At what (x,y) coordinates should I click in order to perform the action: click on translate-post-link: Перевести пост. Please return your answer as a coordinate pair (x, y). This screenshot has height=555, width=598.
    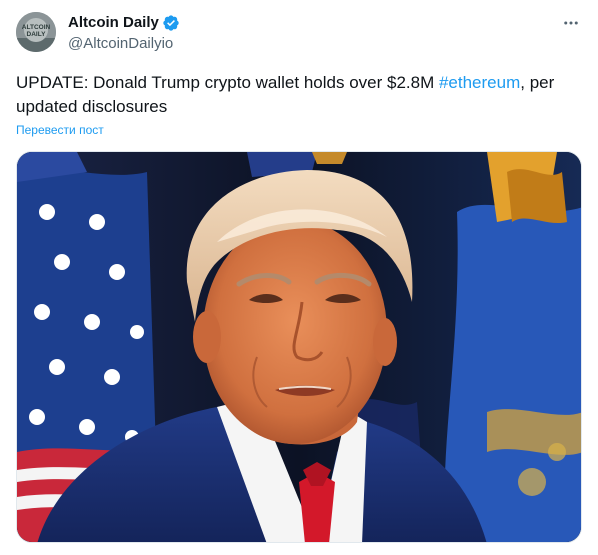
    Looking at the image, I should click on (60, 130).